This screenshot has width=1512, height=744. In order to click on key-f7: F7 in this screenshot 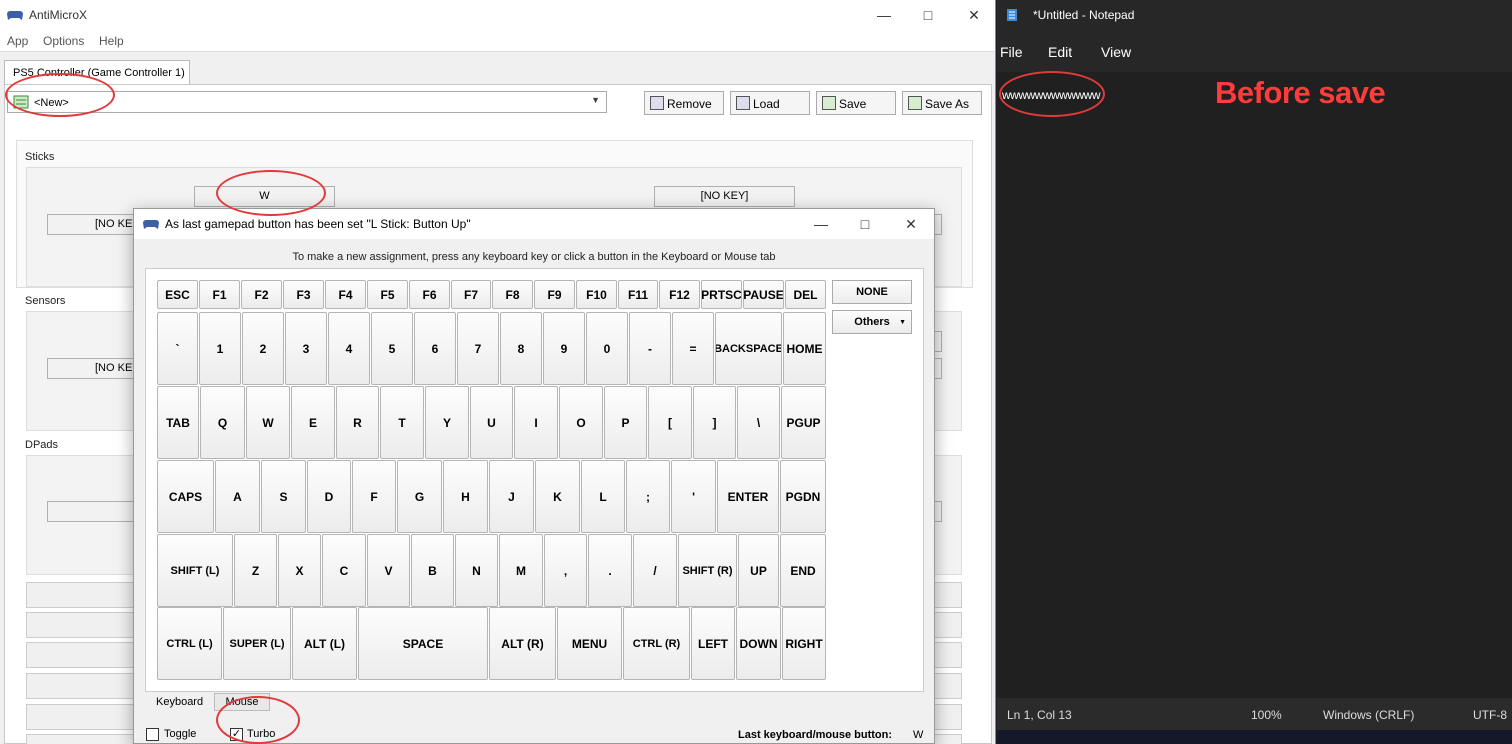, I will do `click(471, 294)`.